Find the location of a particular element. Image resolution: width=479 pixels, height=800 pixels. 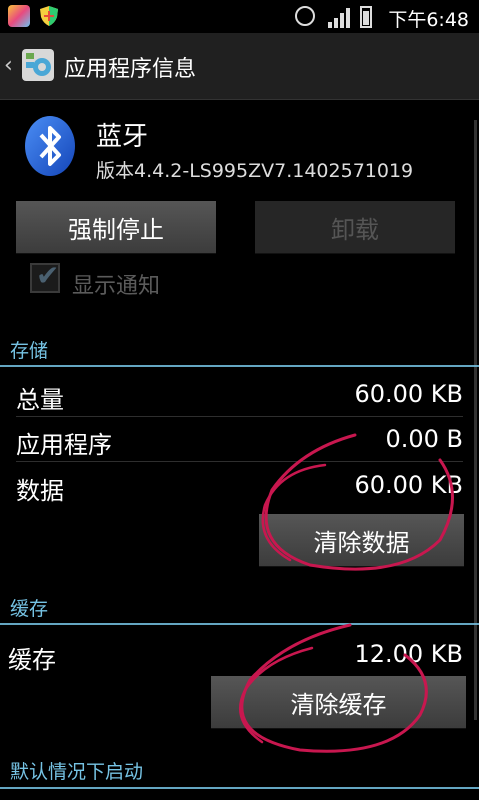

back-arrow-icon: ‹ is located at coordinates (8, 65).